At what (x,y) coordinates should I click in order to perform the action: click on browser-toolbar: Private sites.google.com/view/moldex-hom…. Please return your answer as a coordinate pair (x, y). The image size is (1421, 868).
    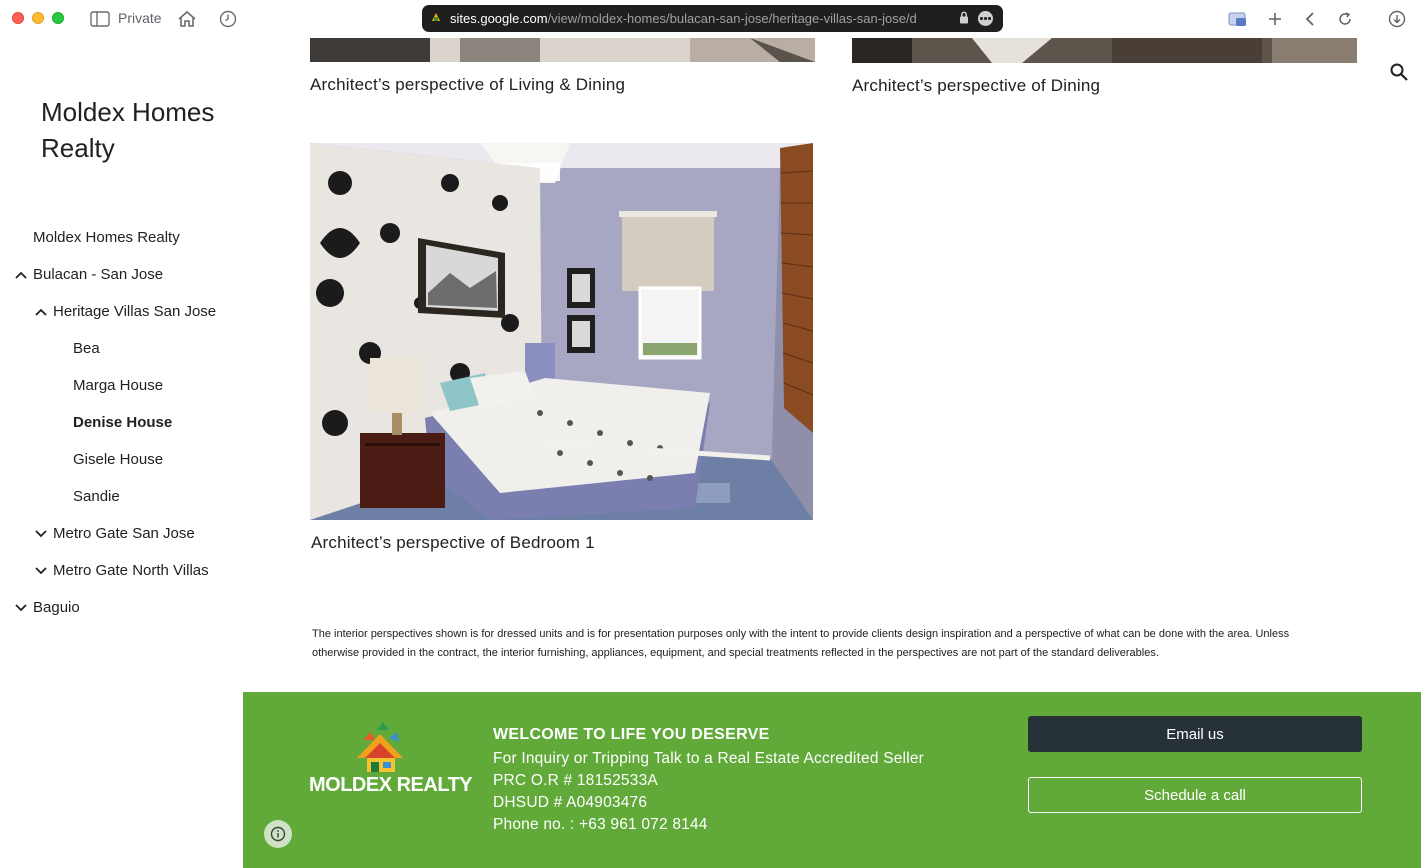
    Looking at the image, I should click on (710, 19).